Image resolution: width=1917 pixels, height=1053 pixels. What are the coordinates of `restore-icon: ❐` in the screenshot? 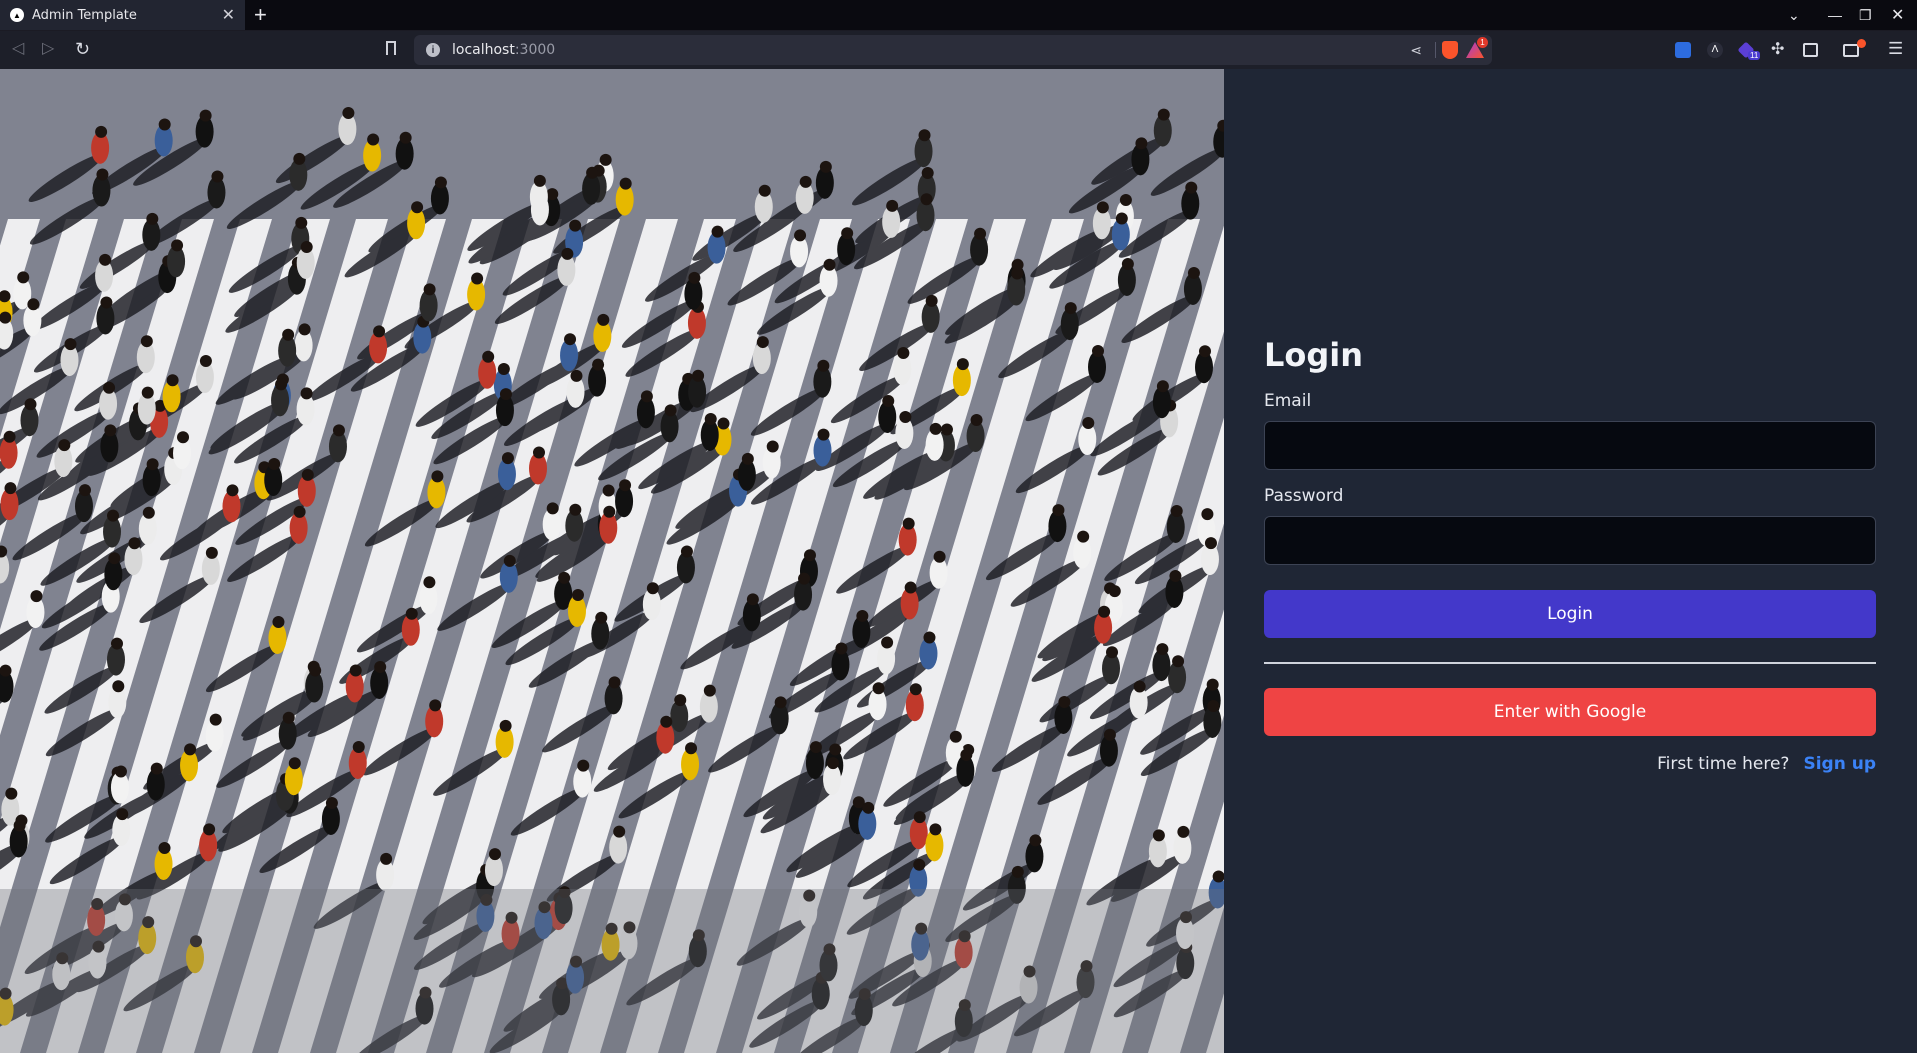 It's located at (1865, 15).